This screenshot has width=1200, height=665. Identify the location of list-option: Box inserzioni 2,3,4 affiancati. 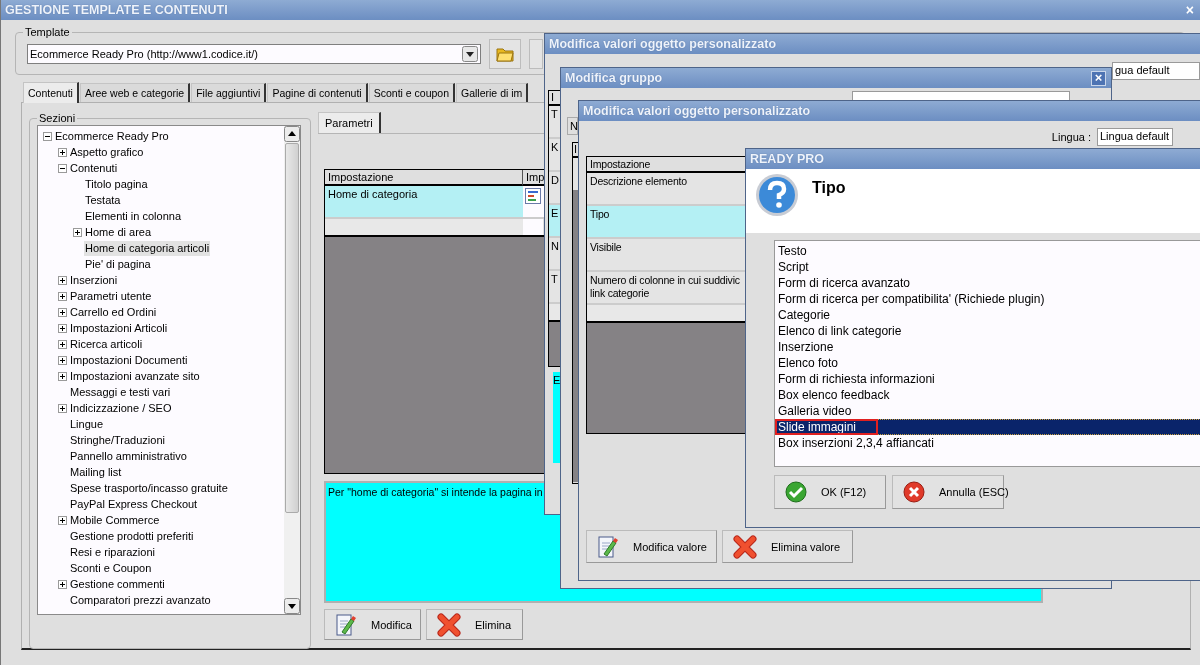
(987, 443).